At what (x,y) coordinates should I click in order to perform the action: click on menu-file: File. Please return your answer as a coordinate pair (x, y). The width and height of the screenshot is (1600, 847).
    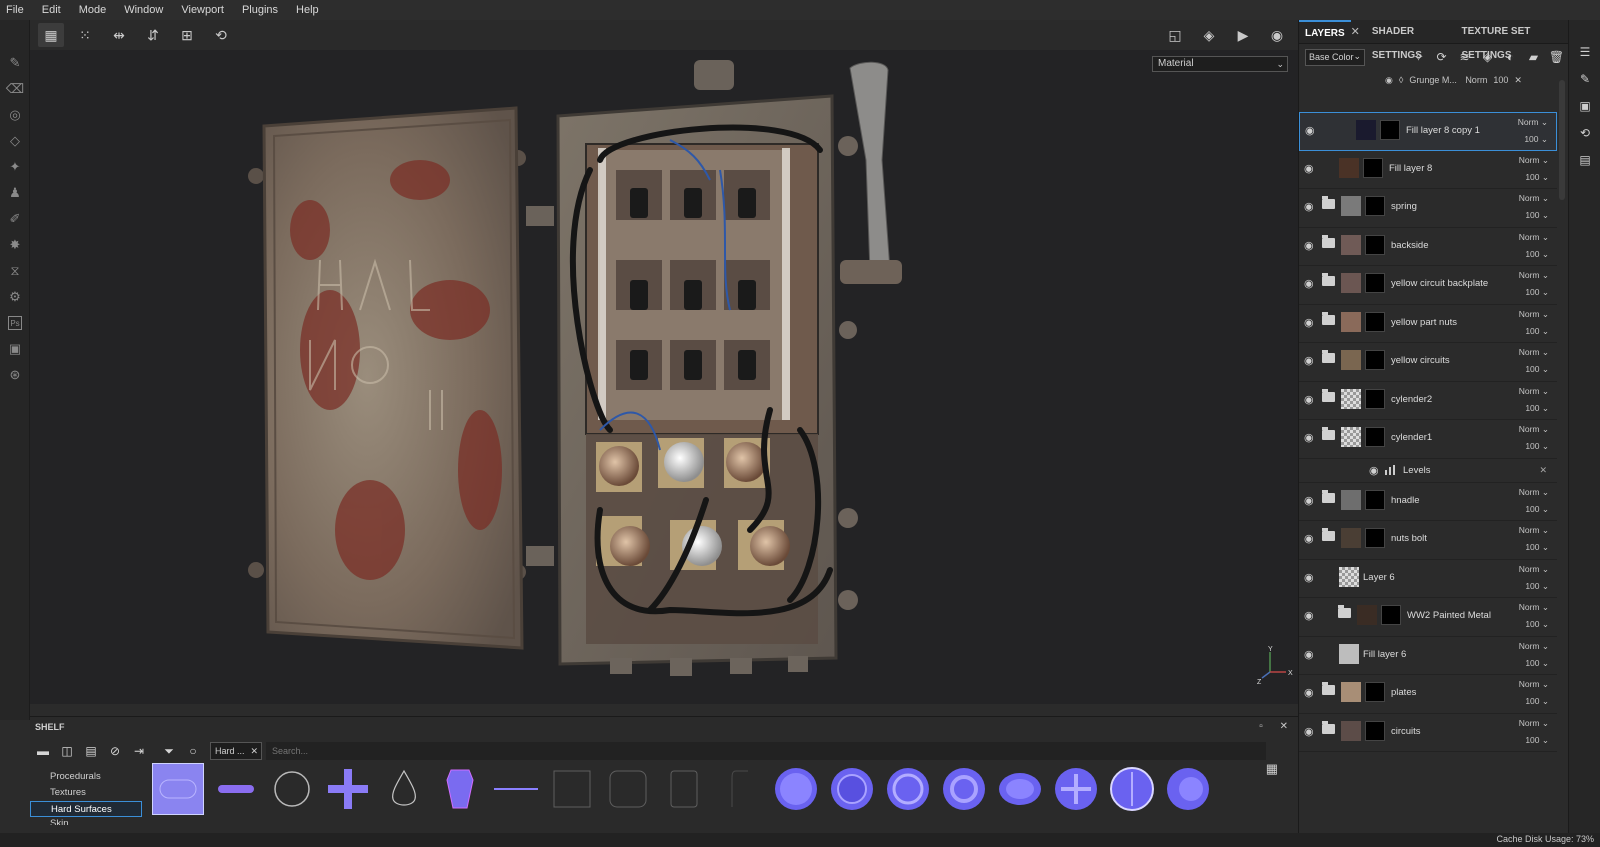
    Looking at the image, I should click on (15, 10).